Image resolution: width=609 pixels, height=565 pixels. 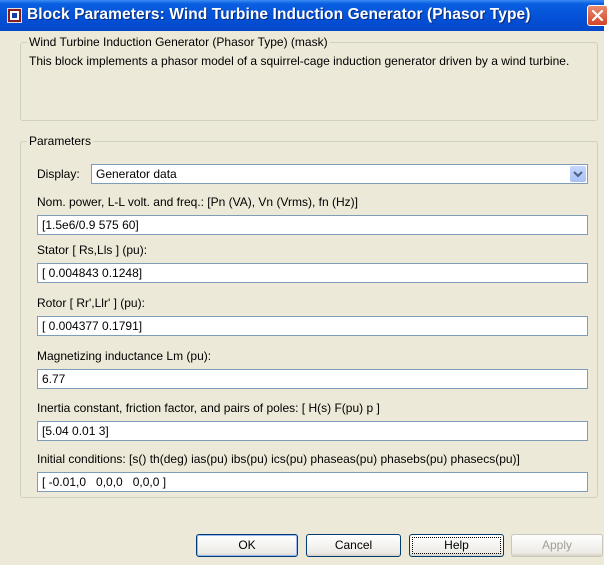 I want to click on close-button, so click(x=597, y=15).